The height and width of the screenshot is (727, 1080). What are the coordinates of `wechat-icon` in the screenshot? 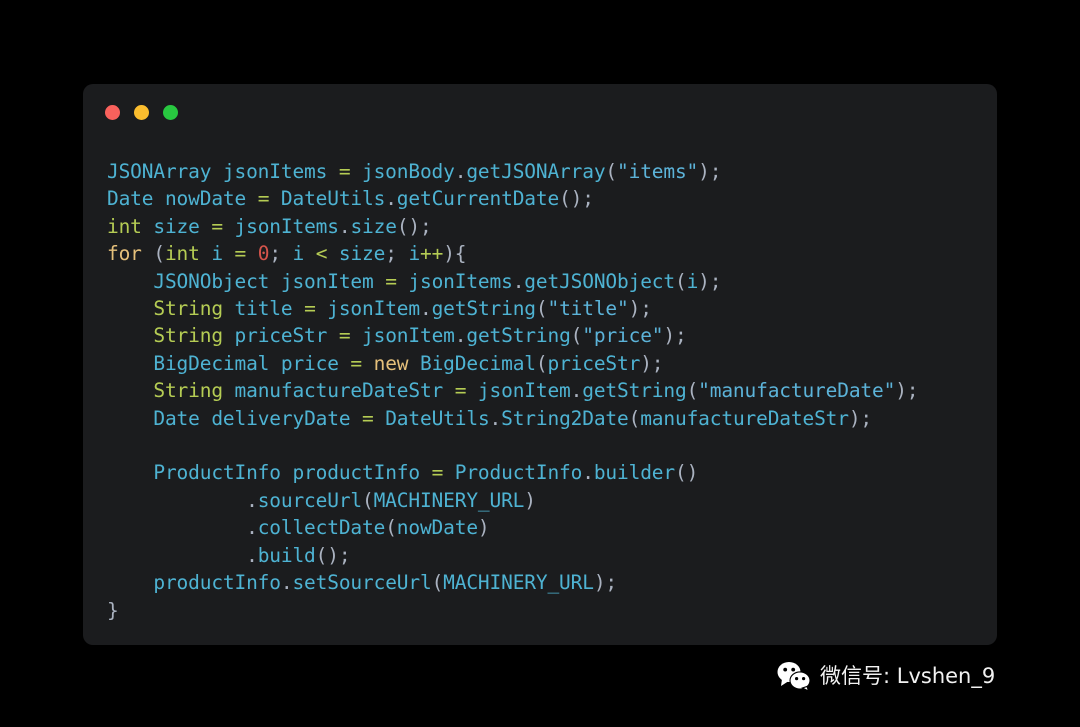 It's located at (794, 676).